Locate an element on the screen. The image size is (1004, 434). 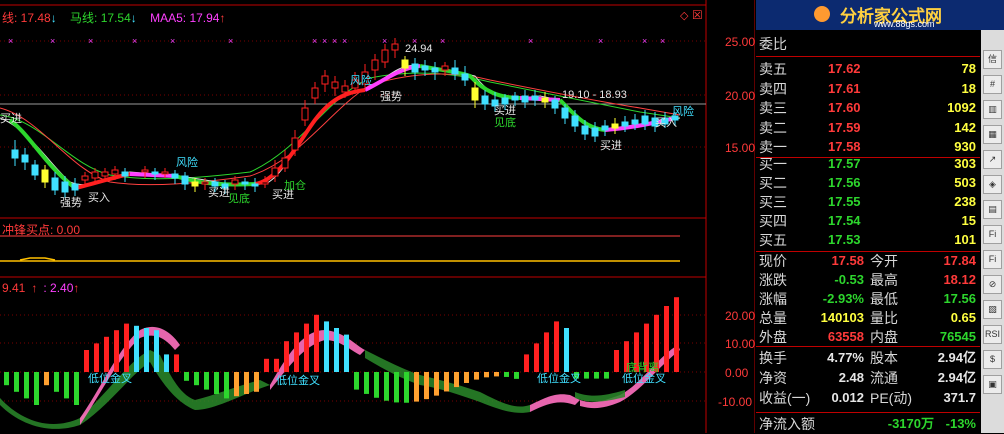
chart-menu-icon: ◇ is located at coordinates (684, 15).